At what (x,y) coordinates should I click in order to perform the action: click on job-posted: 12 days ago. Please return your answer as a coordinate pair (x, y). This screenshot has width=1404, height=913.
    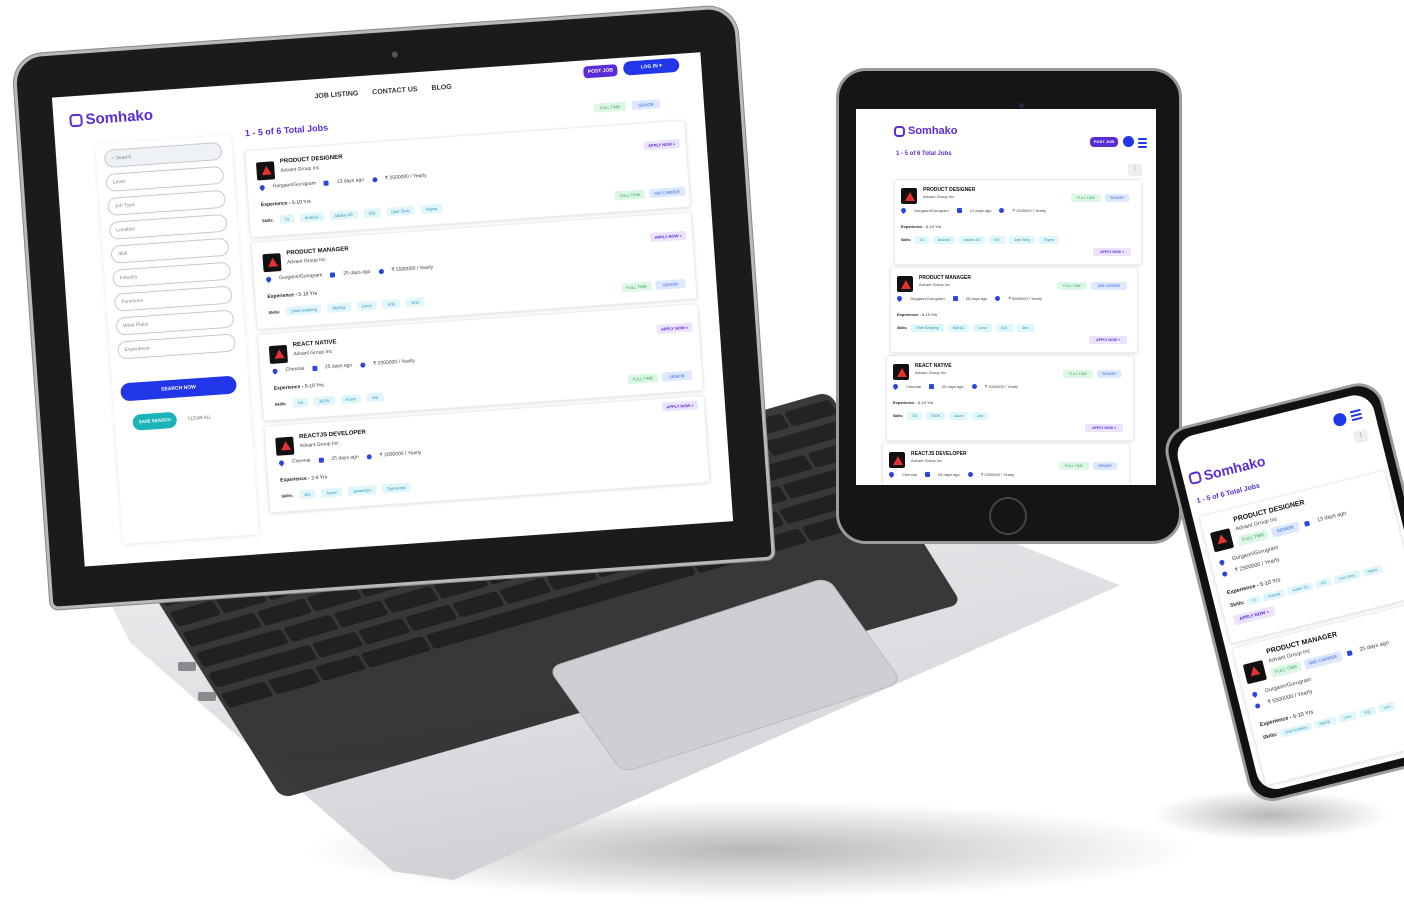
    Looking at the image, I should click on (980, 210).